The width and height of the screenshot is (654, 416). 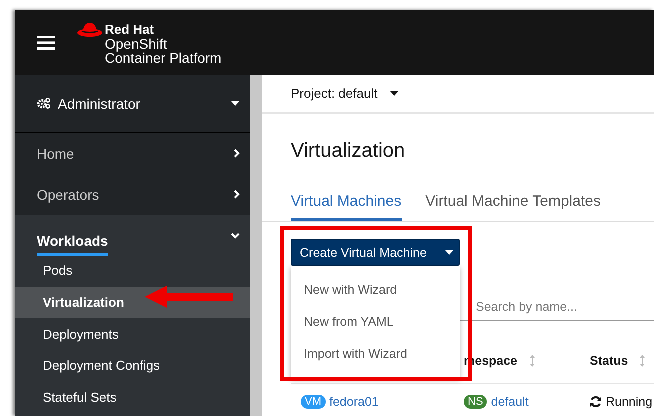 I want to click on hat-logo-icon, so click(x=90, y=30).